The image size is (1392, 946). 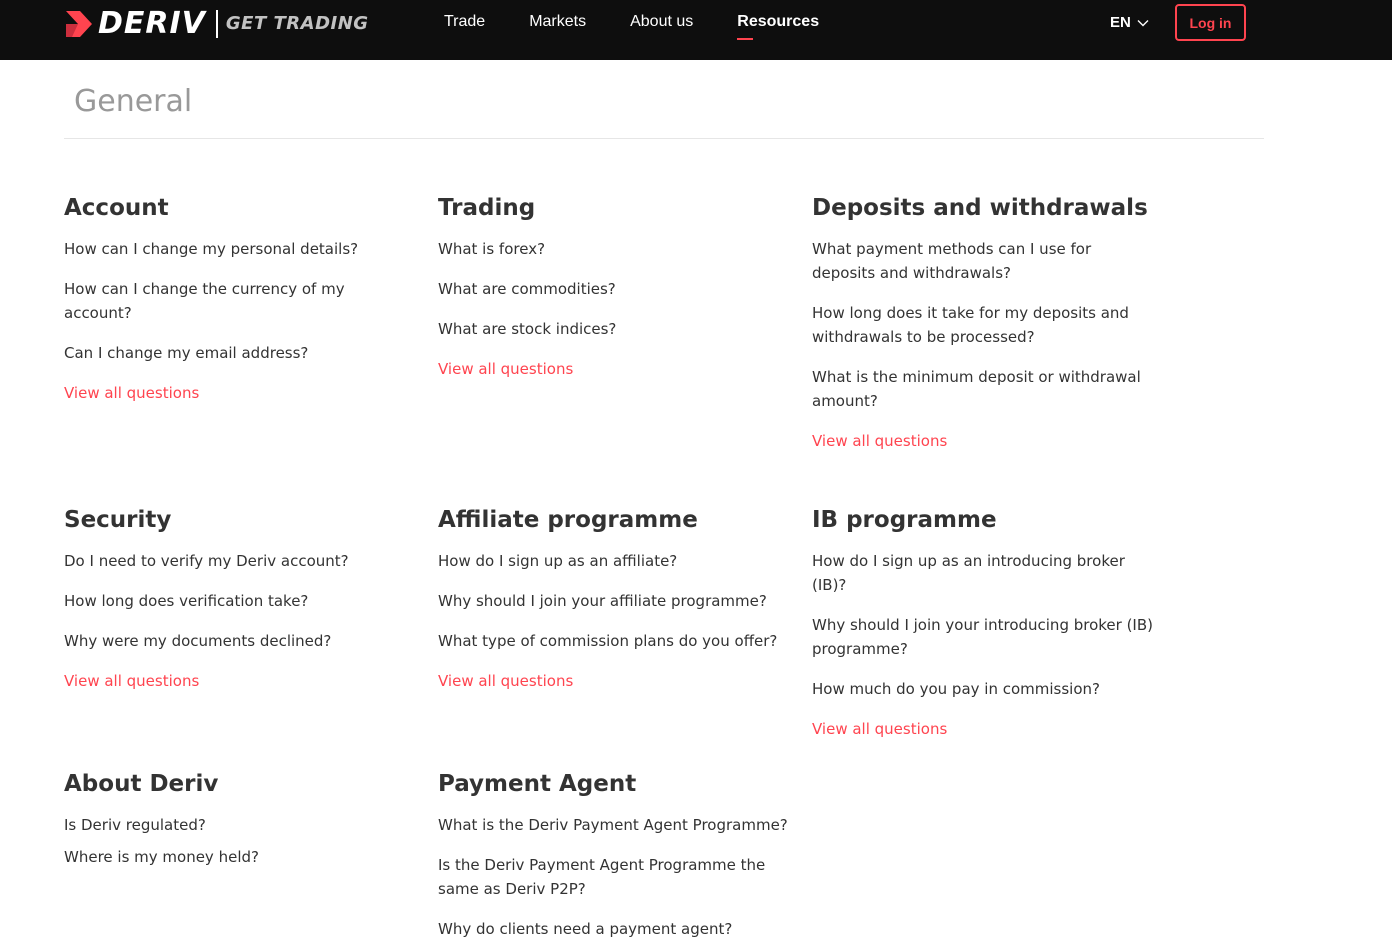 I want to click on nav-markets: Markets, so click(x=557, y=22).